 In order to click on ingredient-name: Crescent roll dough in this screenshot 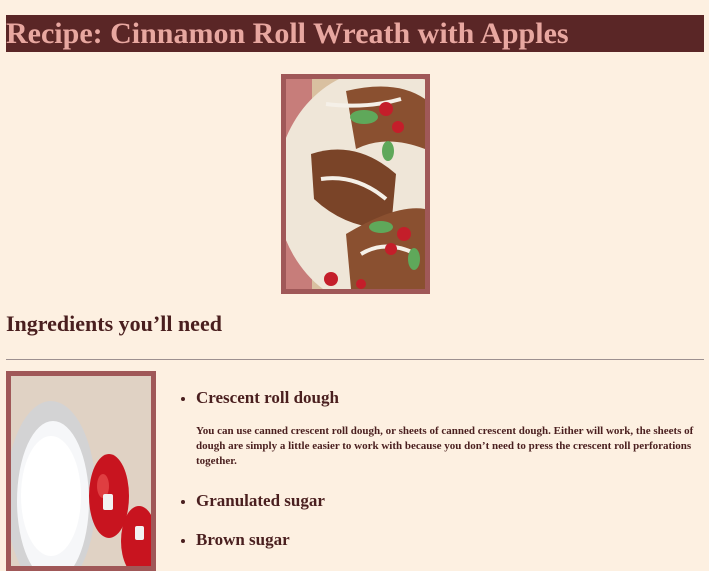, I will do `click(267, 397)`.